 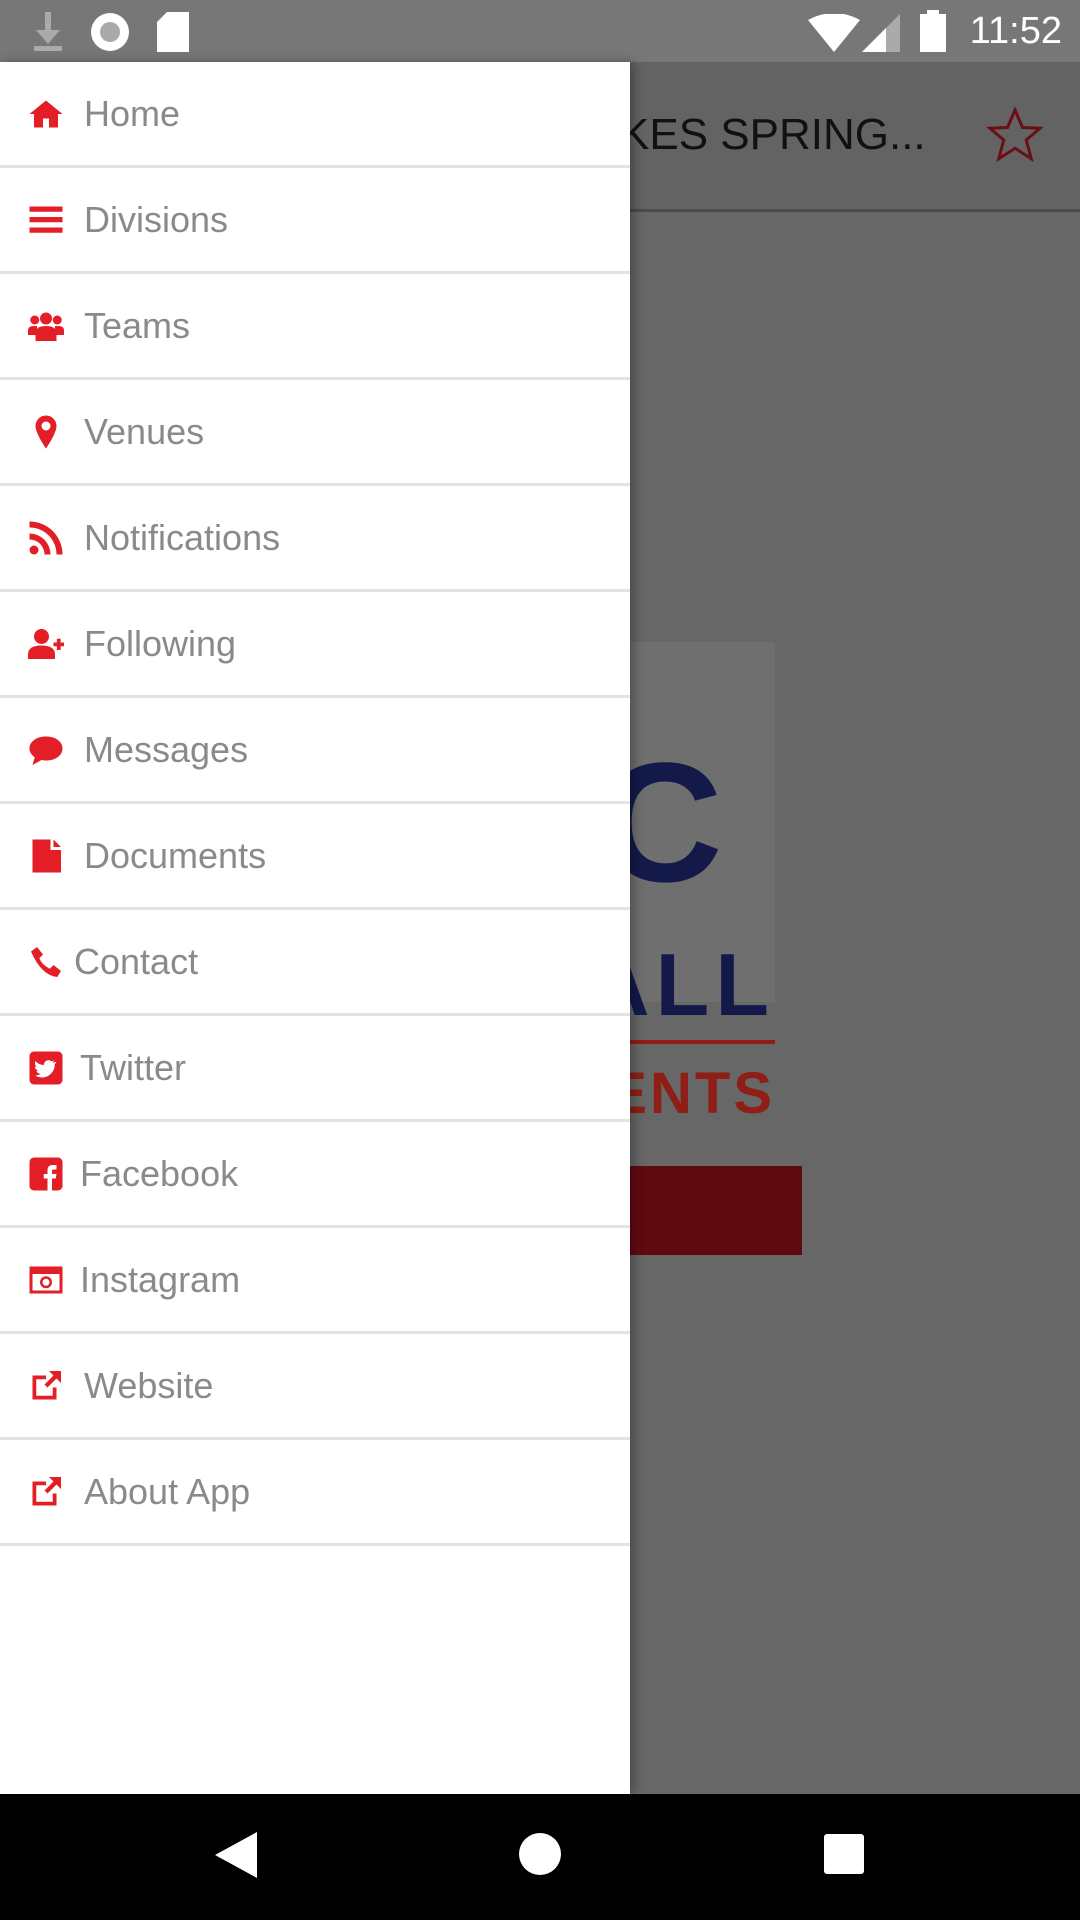 I want to click on drawer-item-label: Following, so click(x=160, y=643).